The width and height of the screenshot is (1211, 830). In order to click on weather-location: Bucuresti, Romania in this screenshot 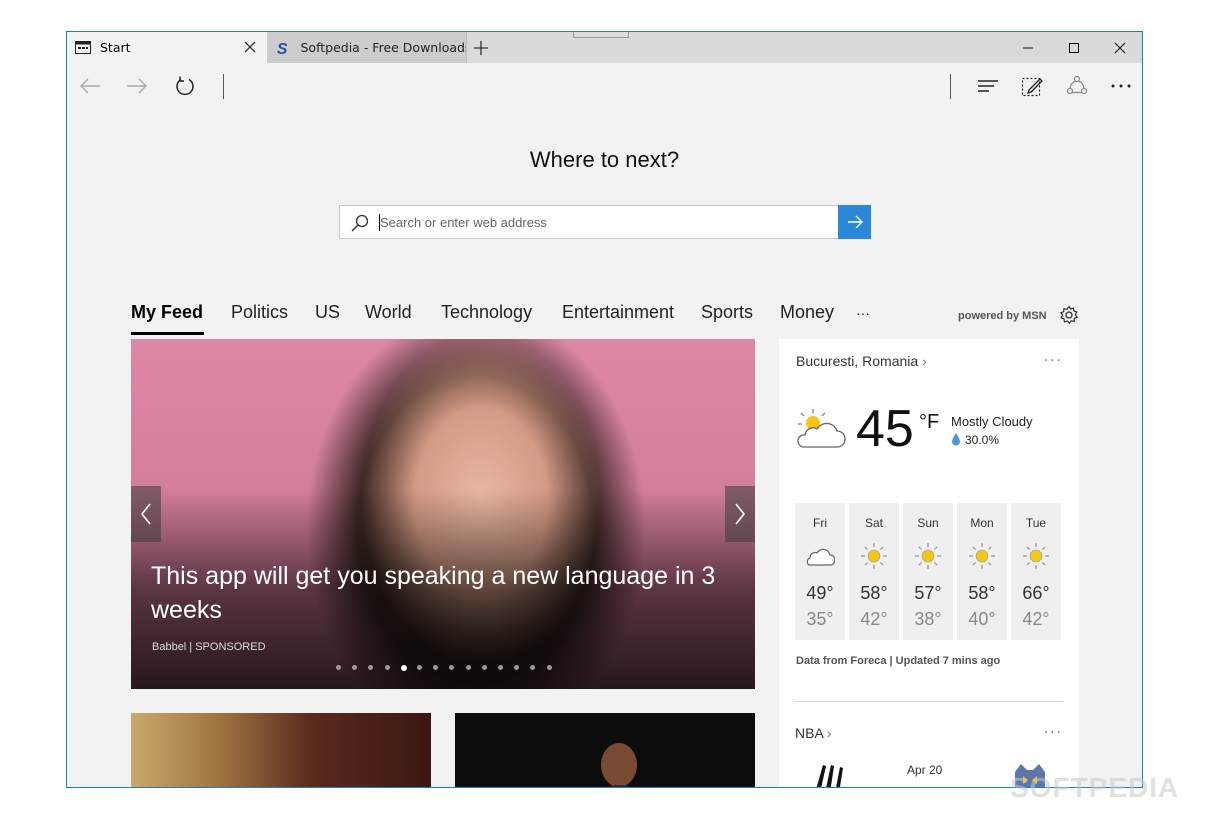, I will do `click(857, 361)`.